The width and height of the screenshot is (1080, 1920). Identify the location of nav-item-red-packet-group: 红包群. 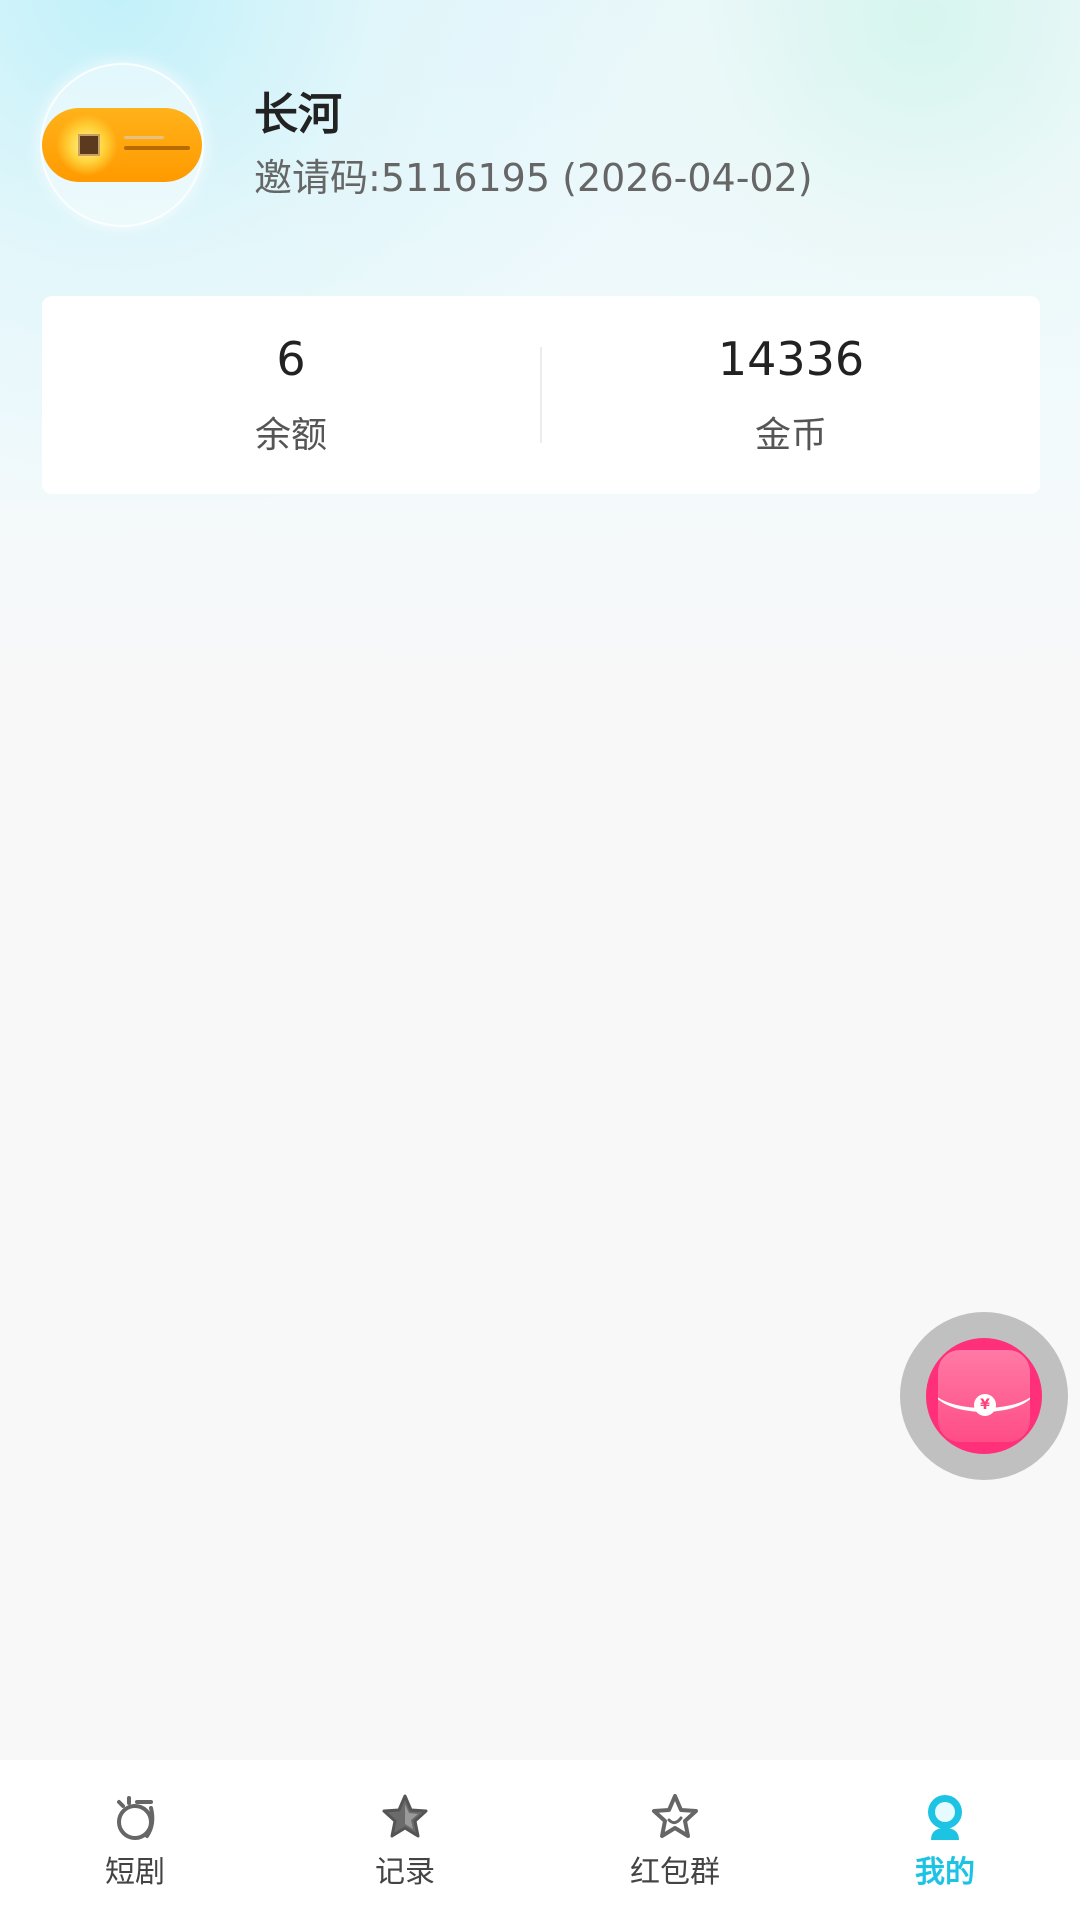
(675, 1840).